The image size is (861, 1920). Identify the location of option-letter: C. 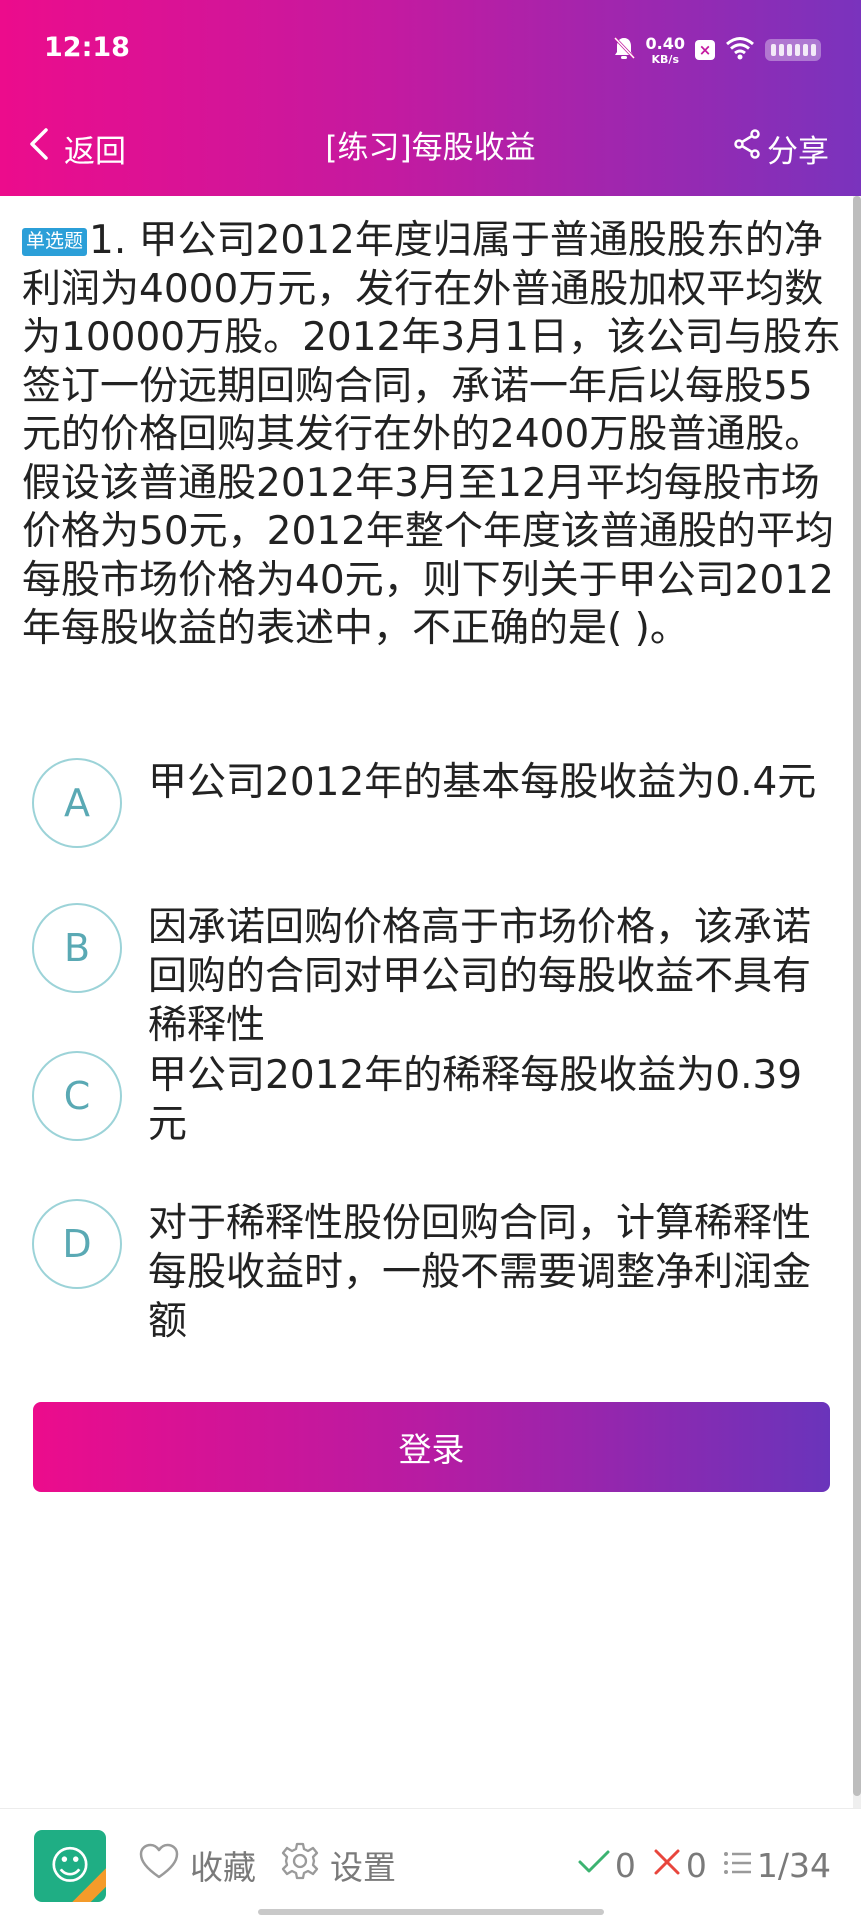
(77, 1096).